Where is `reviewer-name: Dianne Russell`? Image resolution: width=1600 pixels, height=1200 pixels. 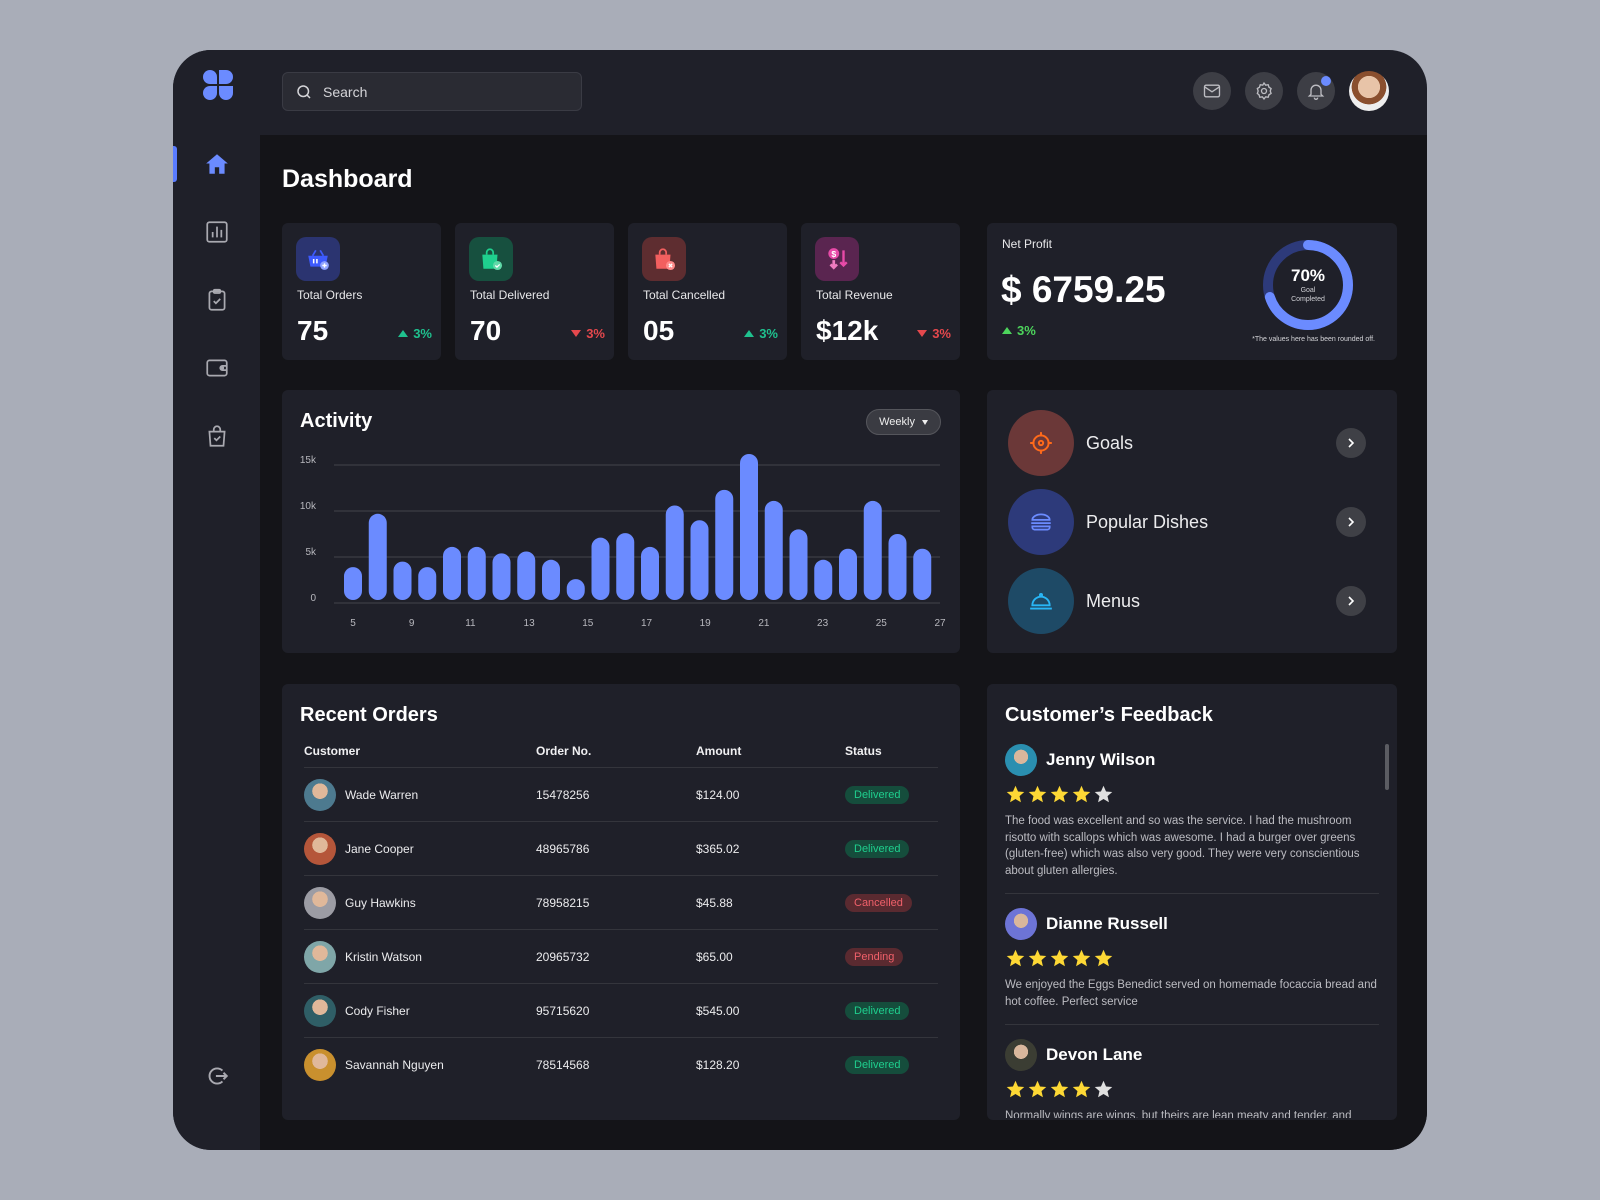
reviewer-name: Dianne Russell is located at coordinates (1107, 923).